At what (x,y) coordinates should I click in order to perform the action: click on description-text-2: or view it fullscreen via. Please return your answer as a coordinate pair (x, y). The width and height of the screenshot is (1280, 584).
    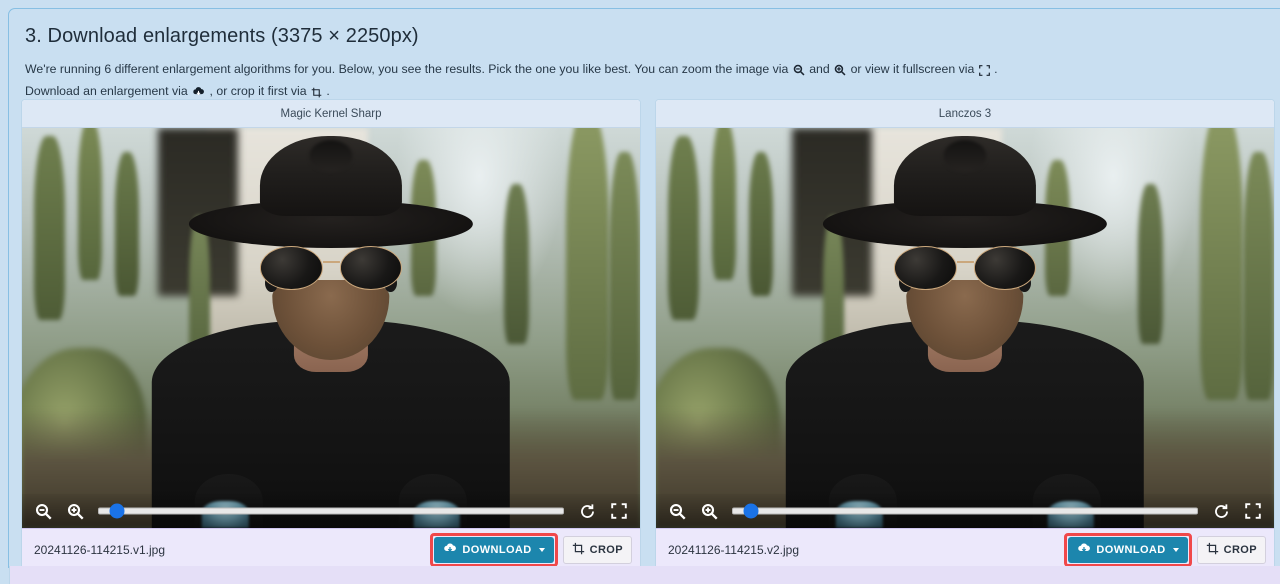
    Looking at the image, I should click on (912, 69).